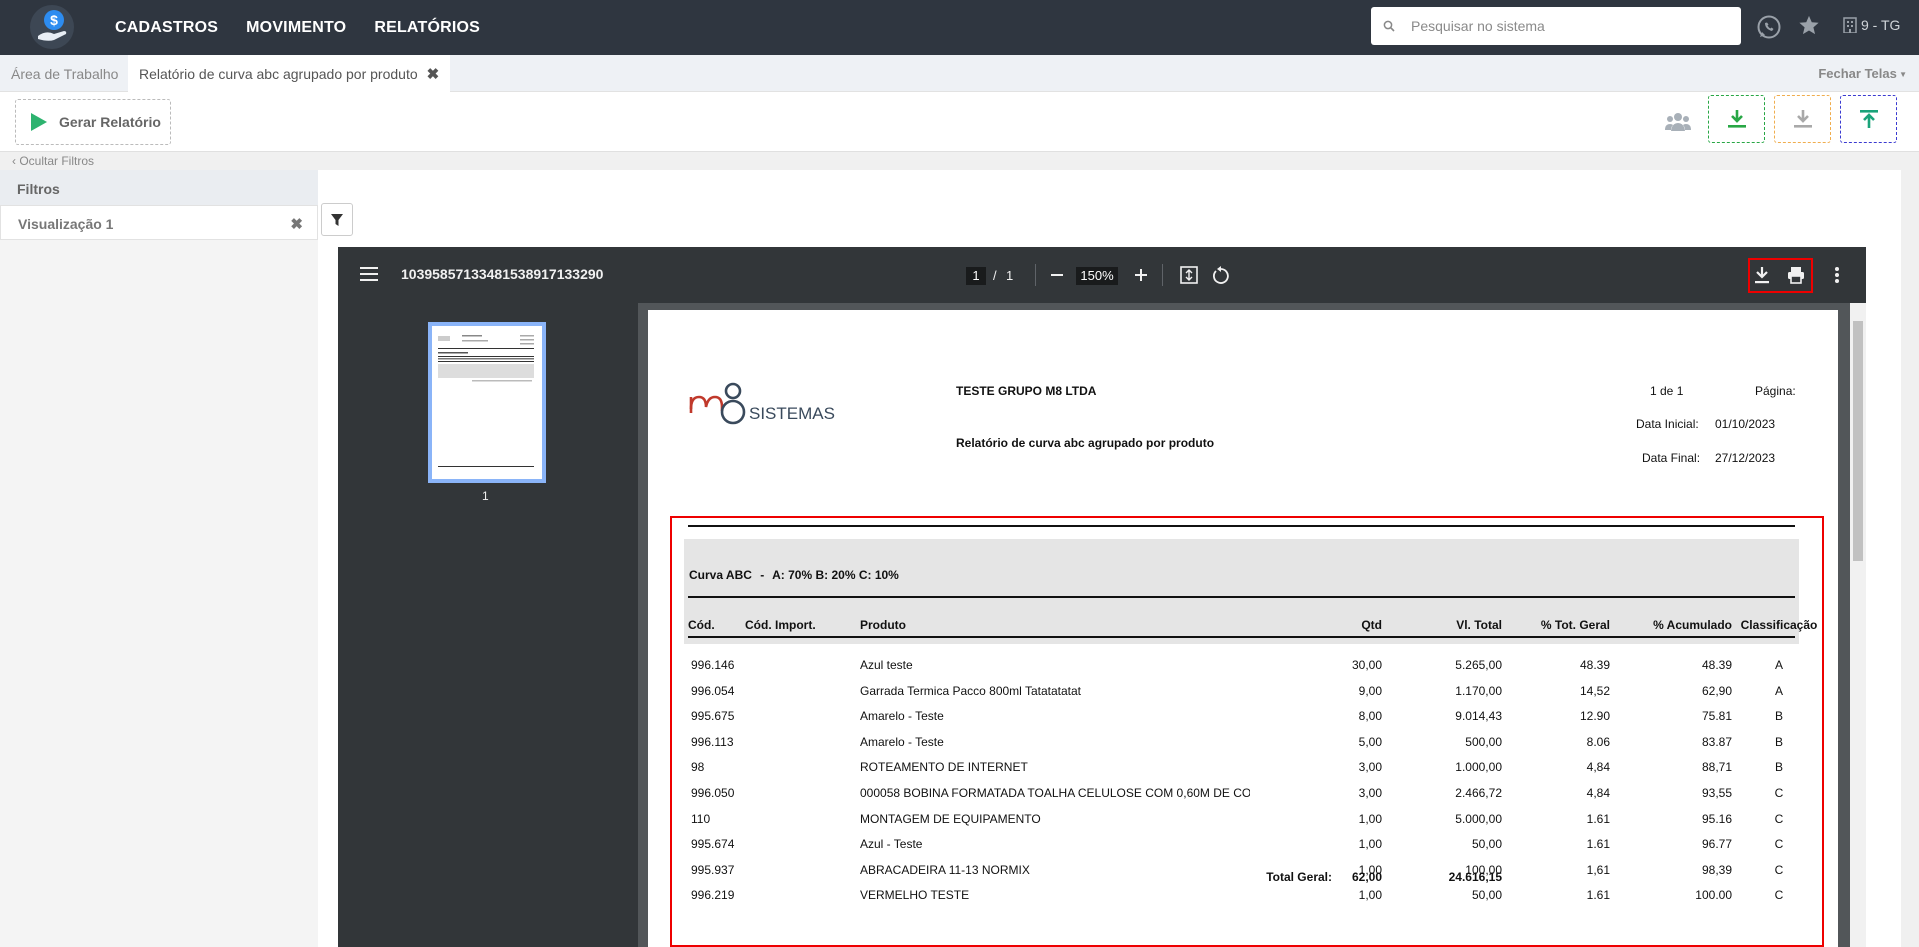  I want to click on filter-button, so click(337, 219).